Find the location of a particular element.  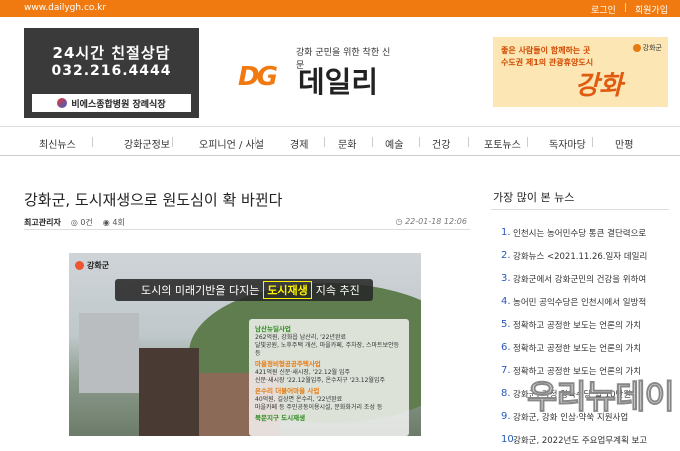

popular-news-item: 10. 강화군, 2022년도 주요업무계획 보고 is located at coordinates (580, 439).